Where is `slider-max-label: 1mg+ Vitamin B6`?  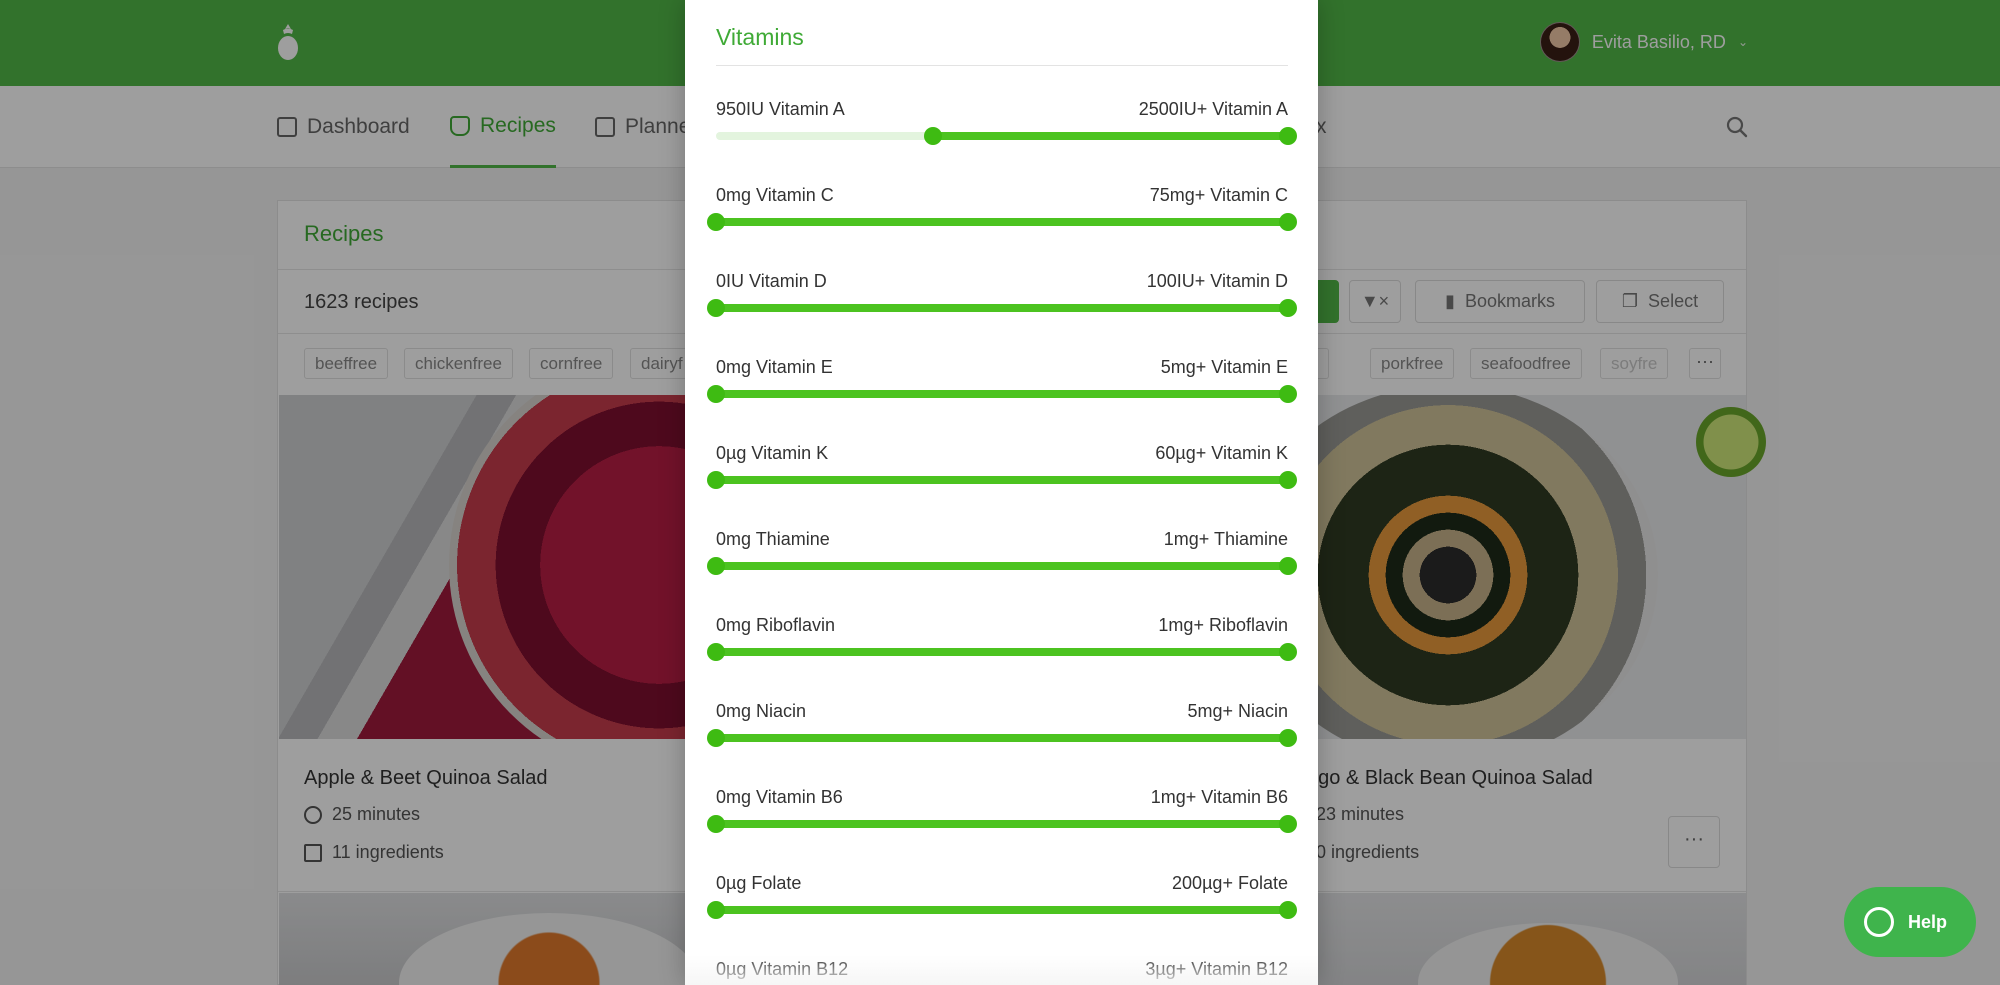
slider-max-label: 1mg+ Vitamin B6 is located at coordinates (1219, 797).